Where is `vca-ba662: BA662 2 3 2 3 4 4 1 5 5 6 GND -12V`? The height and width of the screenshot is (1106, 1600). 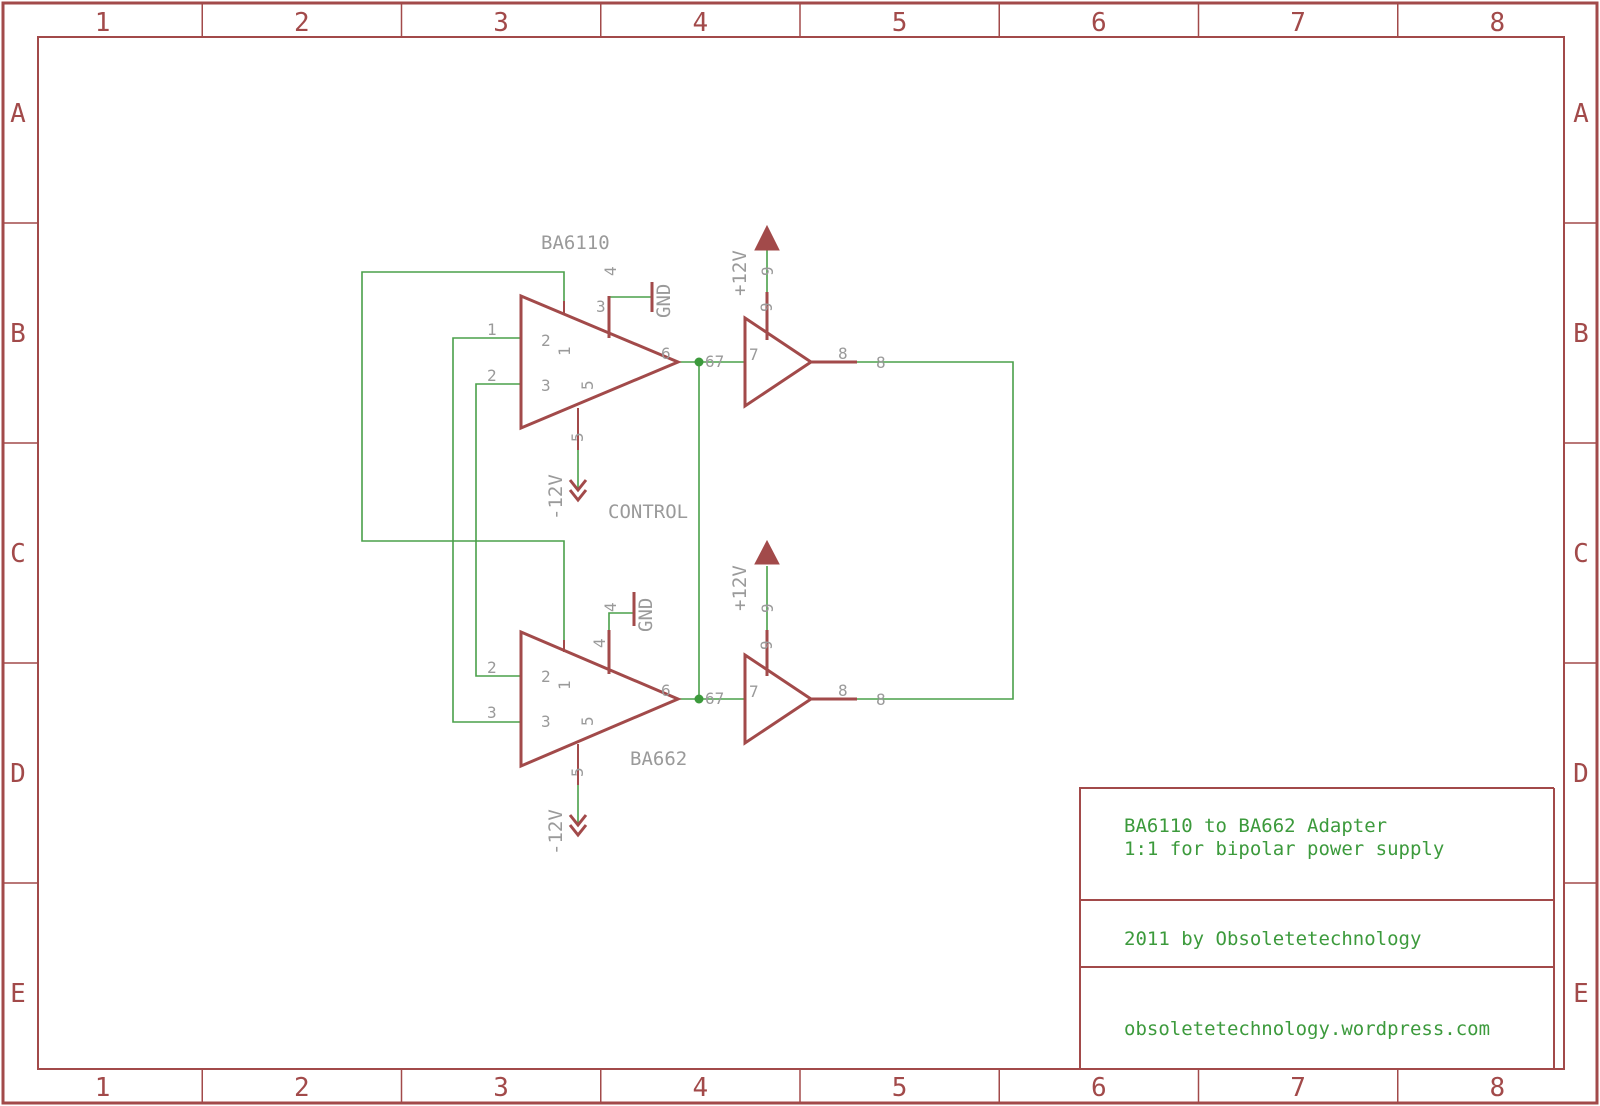 vca-ba662: BA662 2 3 2 3 4 4 1 5 5 6 GND -12V is located at coordinates (587, 723).